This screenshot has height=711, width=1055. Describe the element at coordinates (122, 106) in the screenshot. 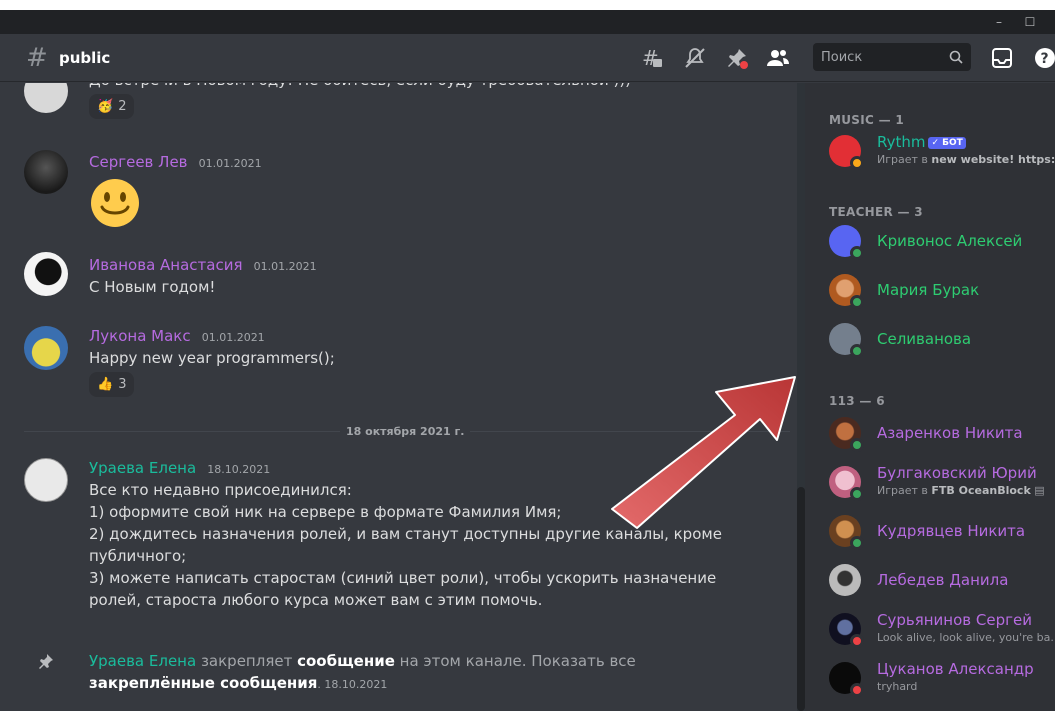

I see `reaction-count: 2` at that location.